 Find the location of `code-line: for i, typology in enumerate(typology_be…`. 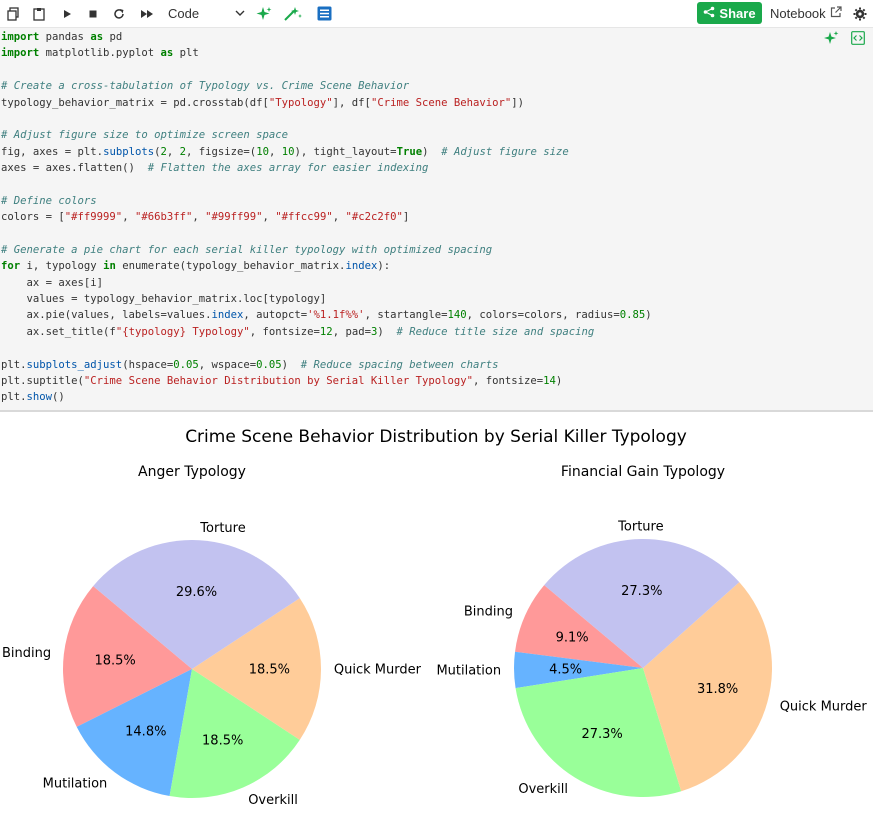

code-line: for i, typology in enumerate(typology_be… is located at coordinates (196, 266).